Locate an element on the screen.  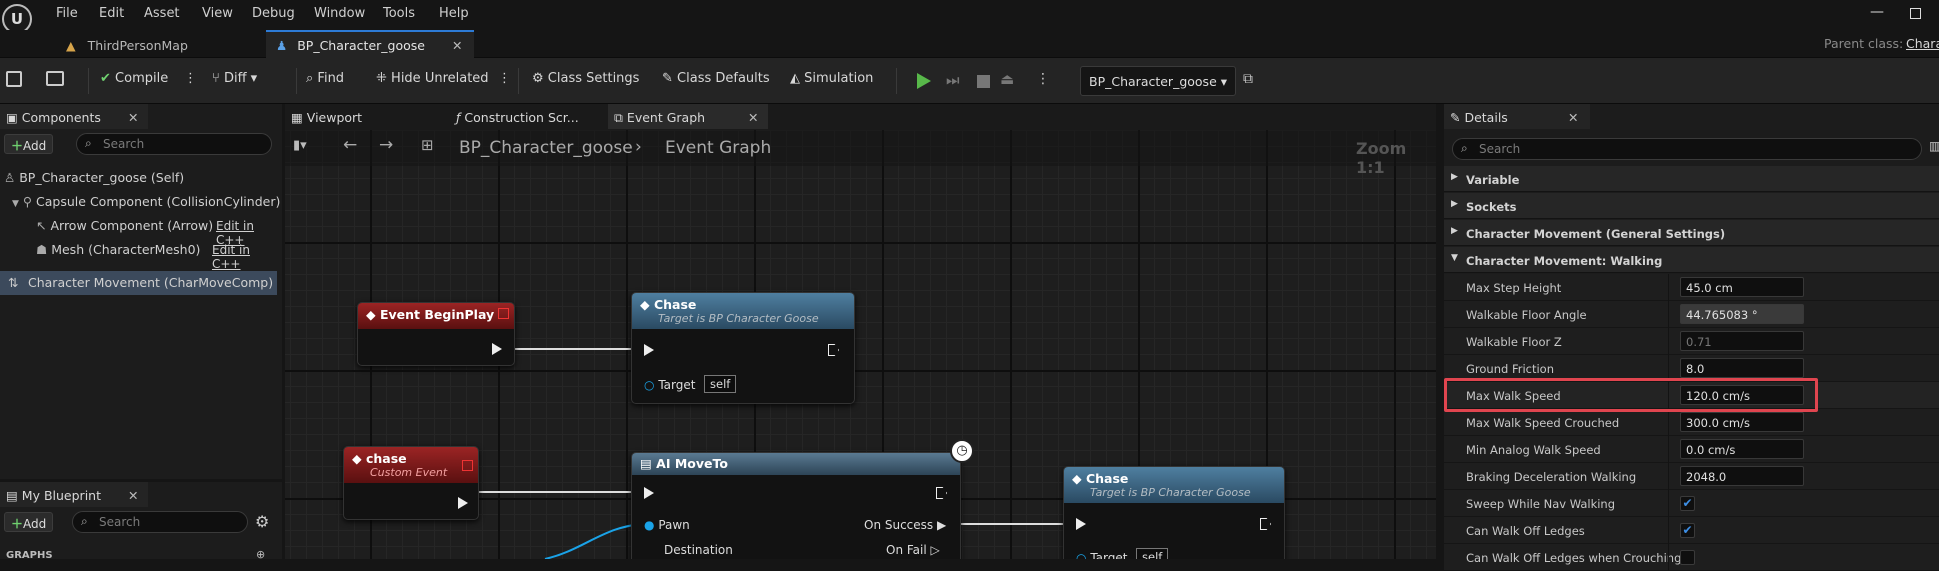
compile-options-icon: ⋮ is located at coordinates (190, 78).